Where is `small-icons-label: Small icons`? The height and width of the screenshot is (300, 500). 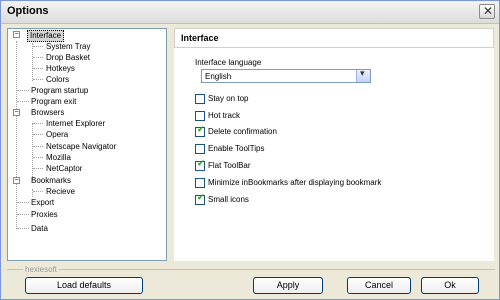
small-icons-label: Small icons is located at coordinates (228, 199).